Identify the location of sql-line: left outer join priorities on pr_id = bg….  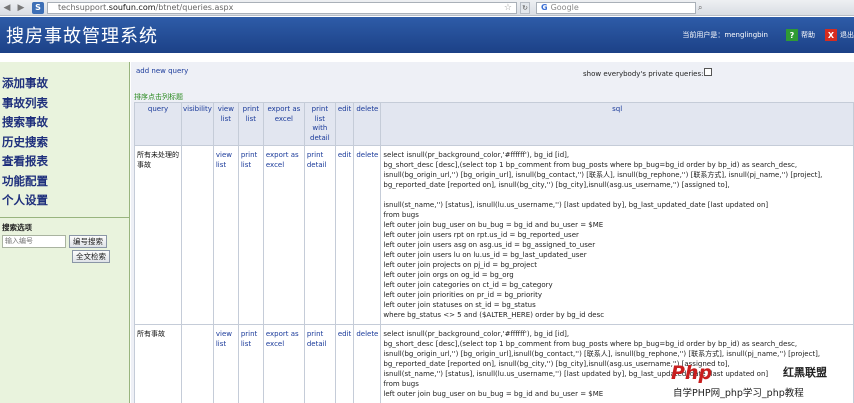
(462, 295).